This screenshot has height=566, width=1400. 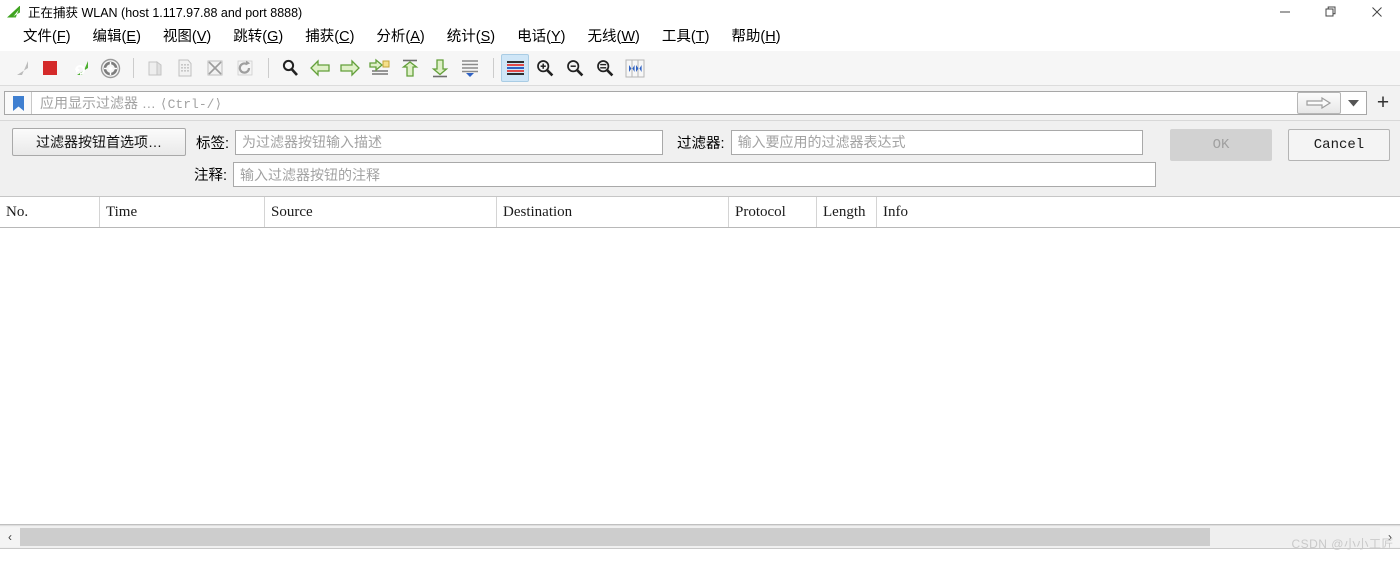 I want to click on cancel-button: Cancel, so click(x=1339, y=145).